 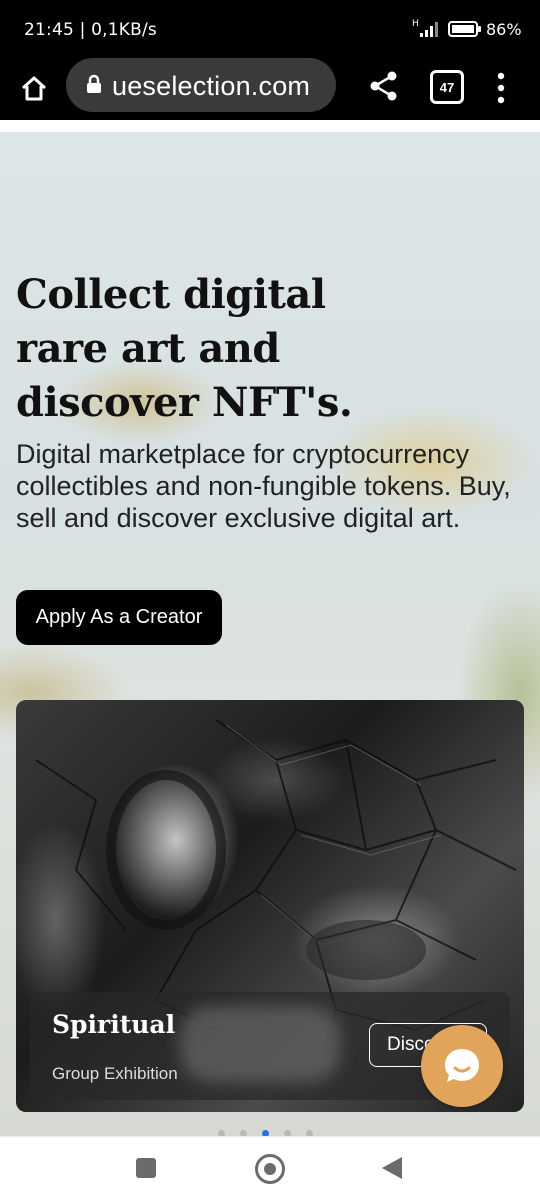 What do you see at coordinates (425, 28) in the screenshot?
I see `signal-icon: H` at bounding box center [425, 28].